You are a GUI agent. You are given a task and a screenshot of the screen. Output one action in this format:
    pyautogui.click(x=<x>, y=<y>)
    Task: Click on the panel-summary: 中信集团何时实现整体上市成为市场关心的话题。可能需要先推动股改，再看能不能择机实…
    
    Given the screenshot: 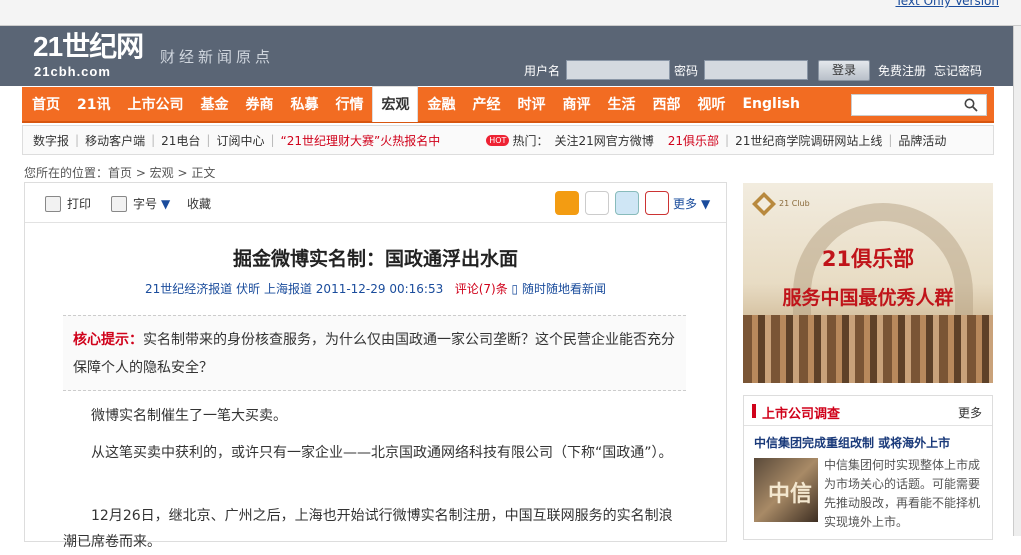 What is the action you would take?
    pyautogui.click(x=902, y=493)
    